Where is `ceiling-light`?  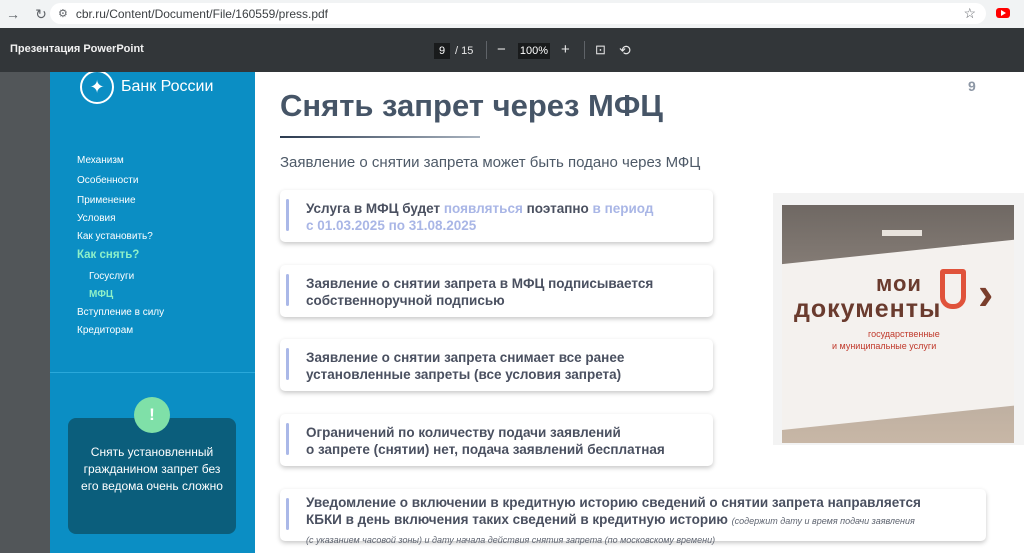 ceiling-light is located at coordinates (902, 233).